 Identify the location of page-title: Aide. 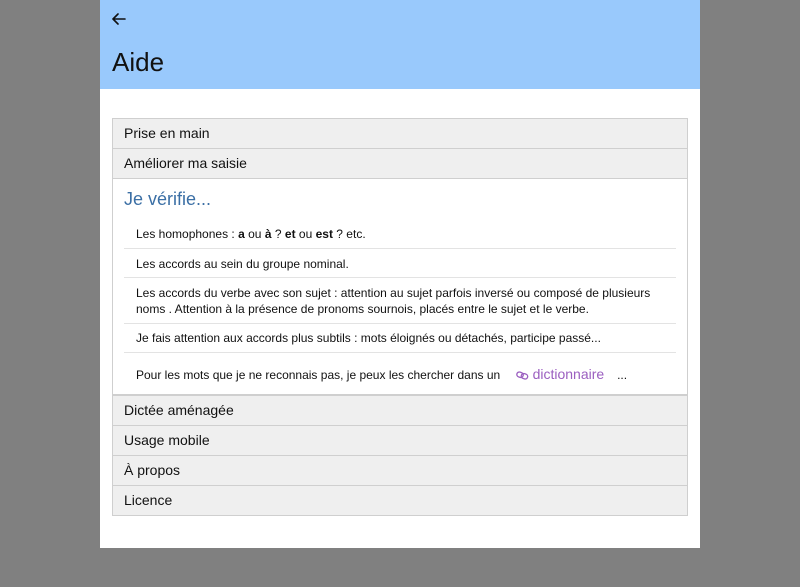
(138, 62).